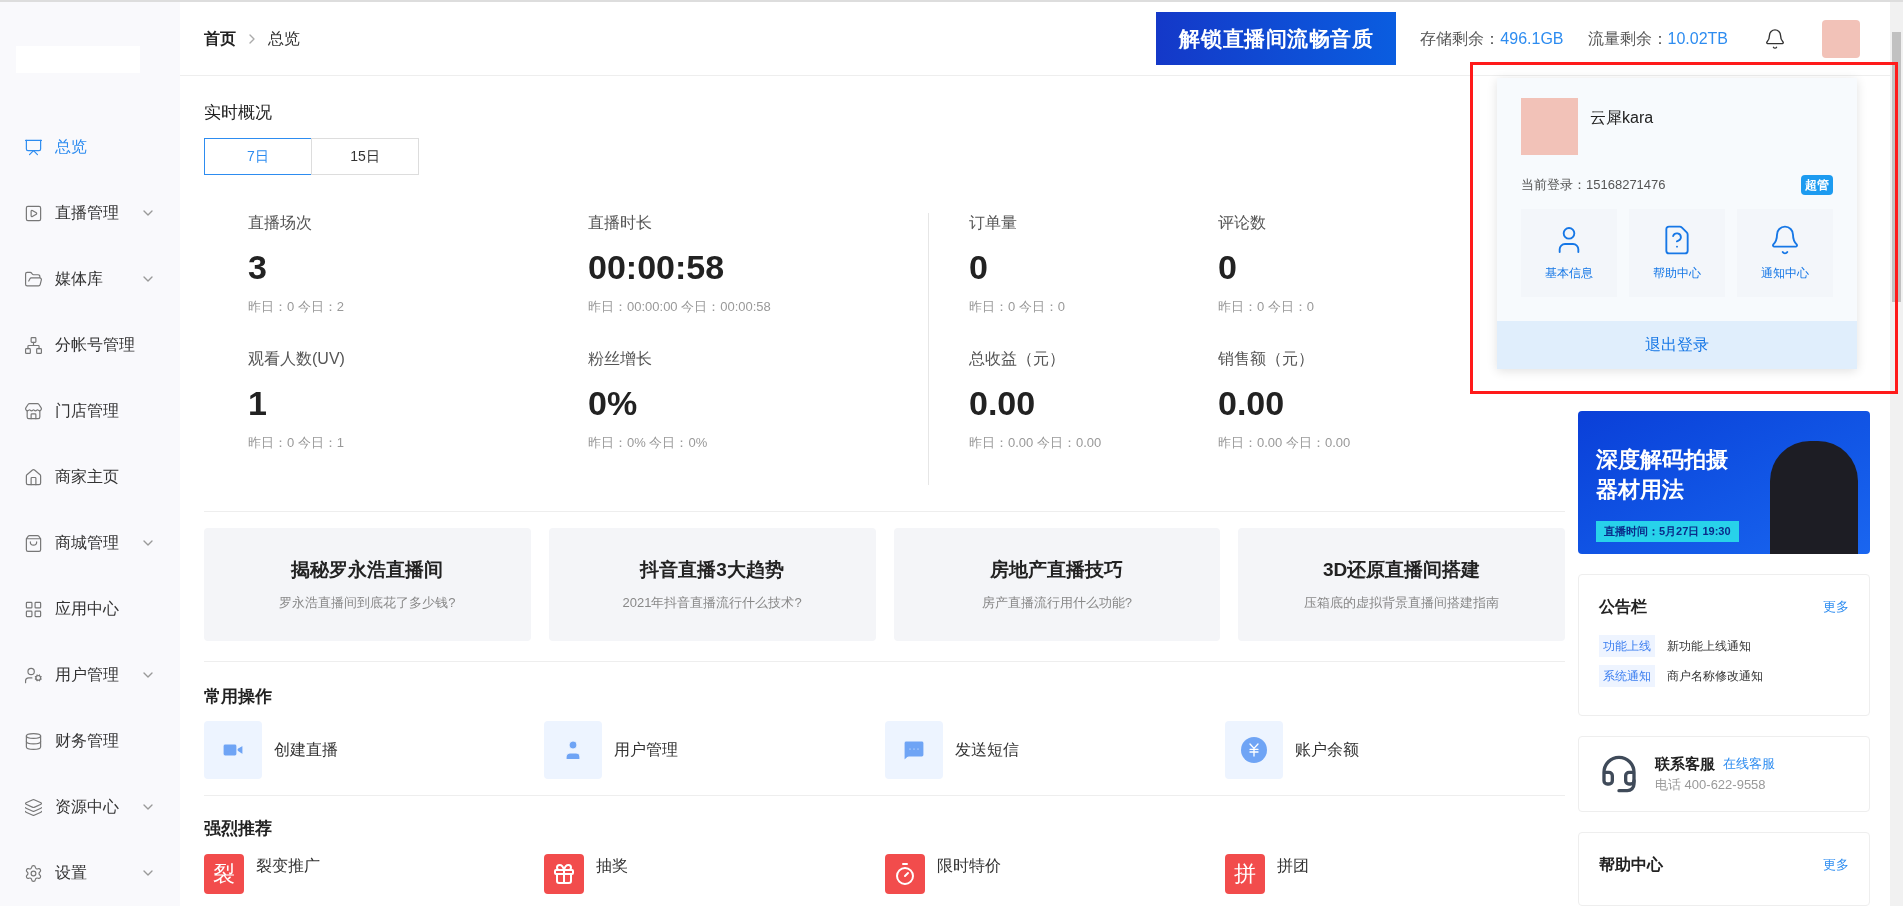 This screenshot has height=906, width=1903. What do you see at coordinates (1715, 675) in the screenshot?
I see `notice-link: 商户名称修改通知` at bounding box center [1715, 675].